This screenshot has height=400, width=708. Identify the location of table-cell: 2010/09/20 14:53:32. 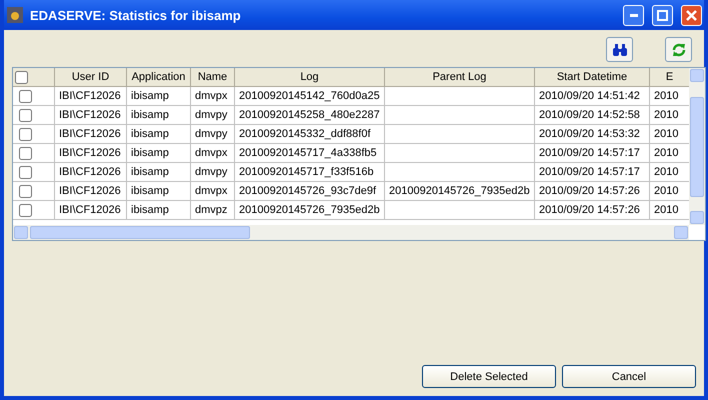
(592, 134).